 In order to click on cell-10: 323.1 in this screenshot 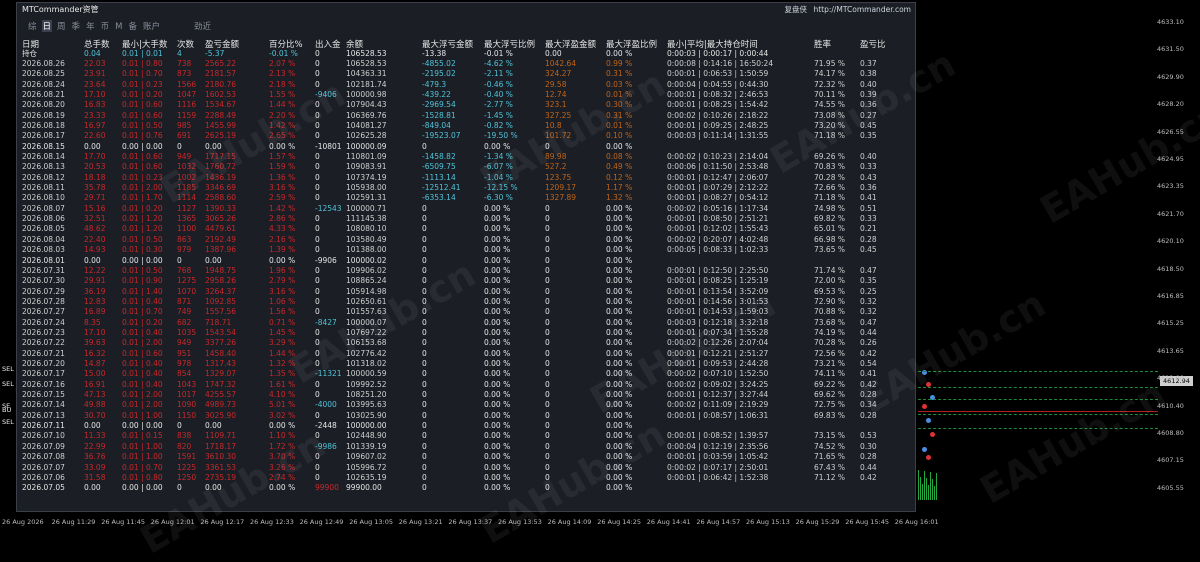, I will do `click(556, 105)`.